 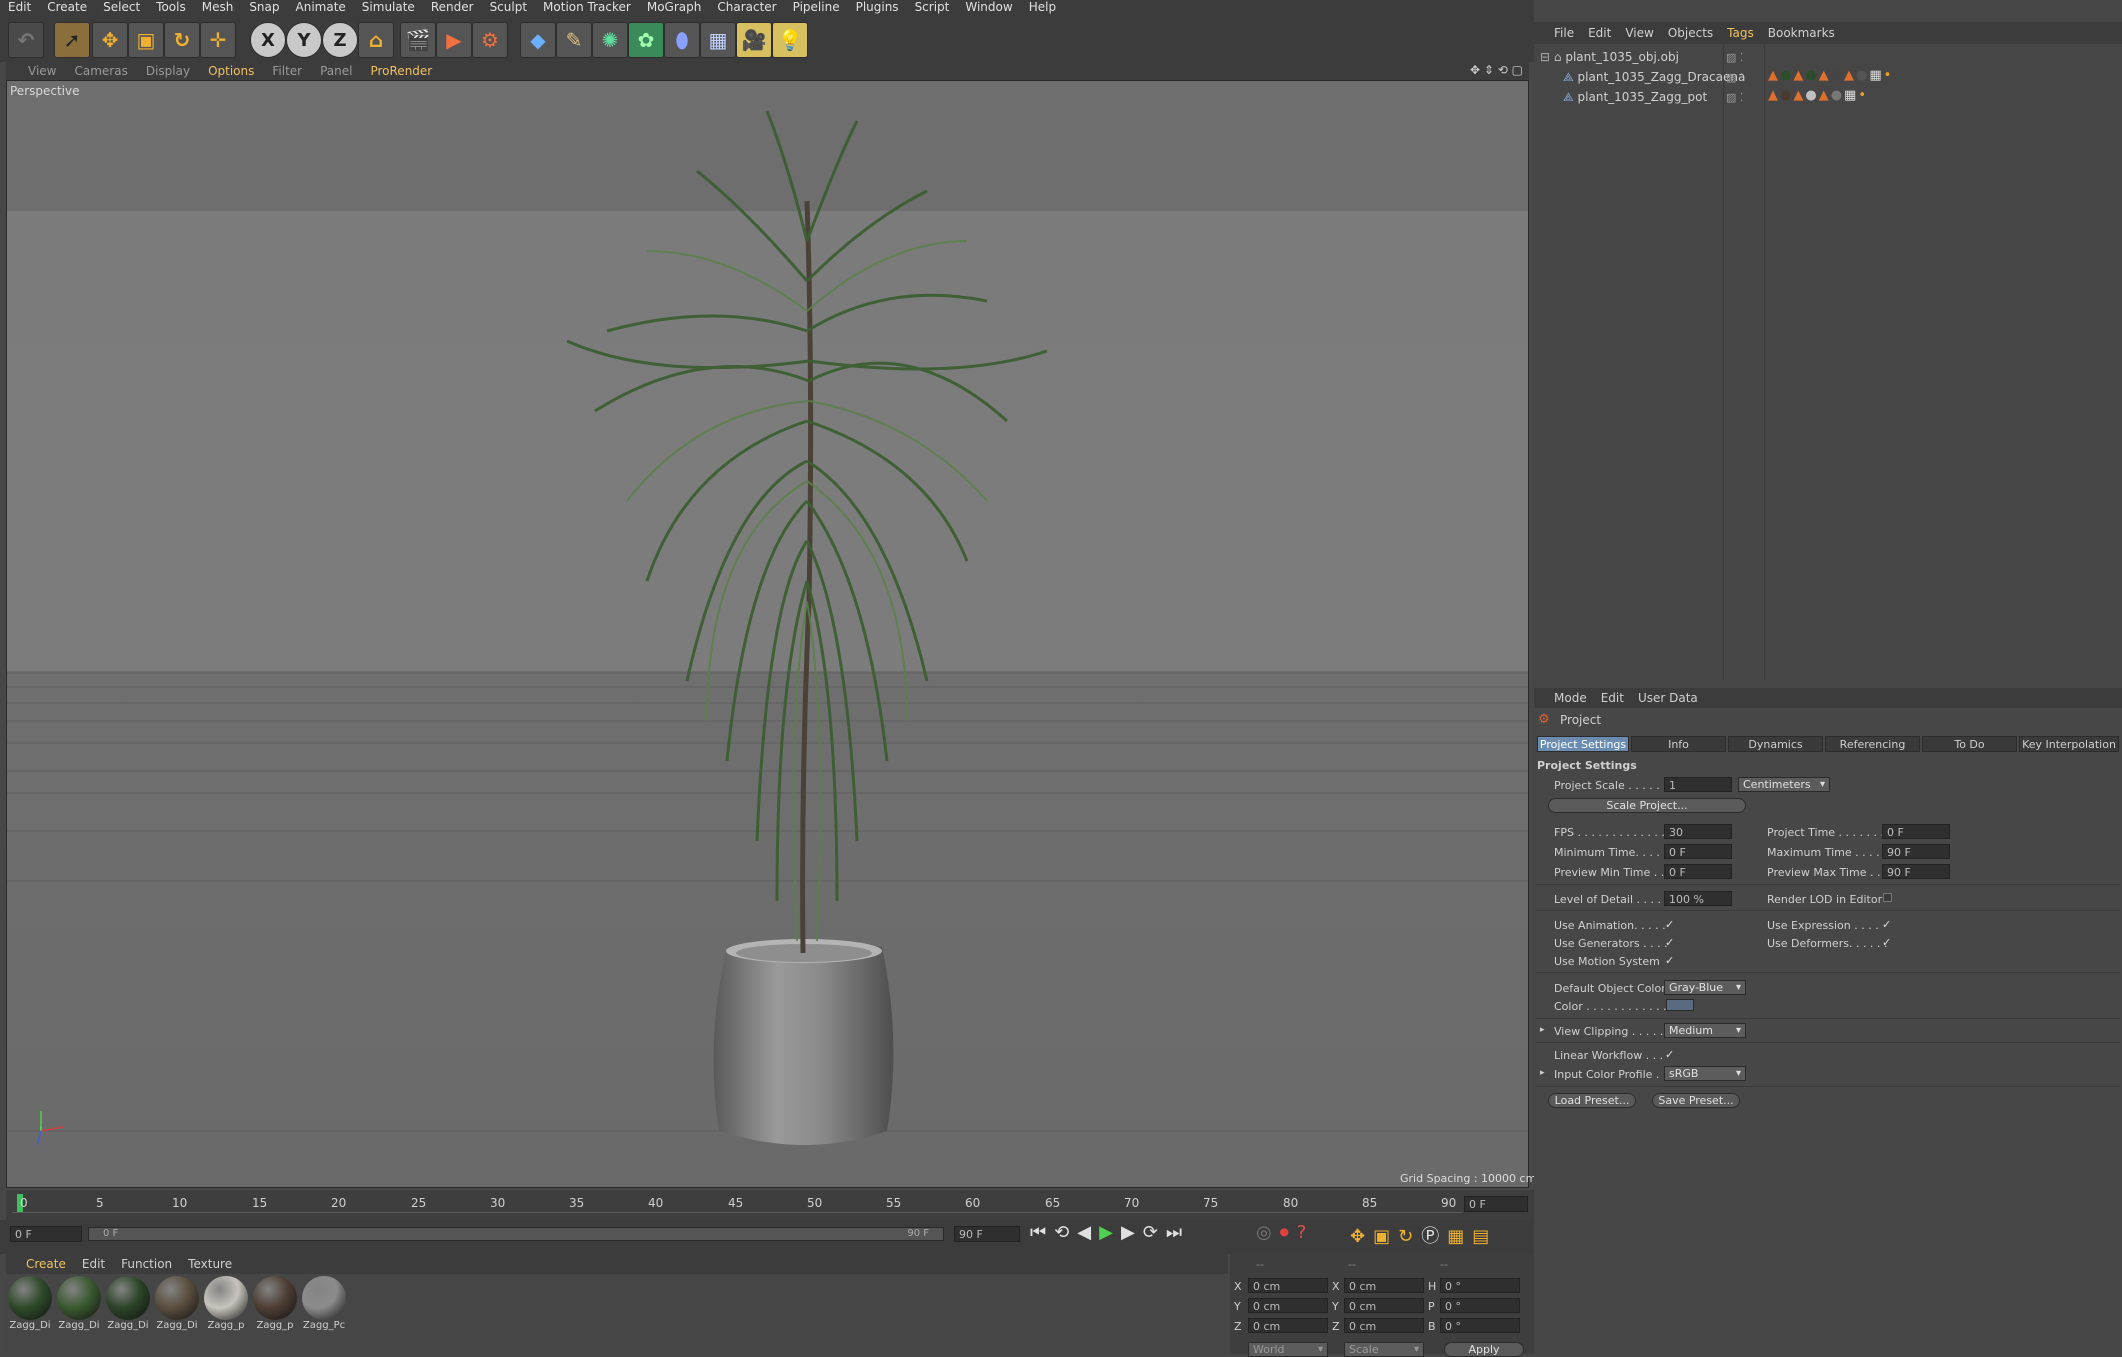 I want to click on object-row: ⊟ ⌂ plant_1035_obj.obj, so click(x=1609, y=57).